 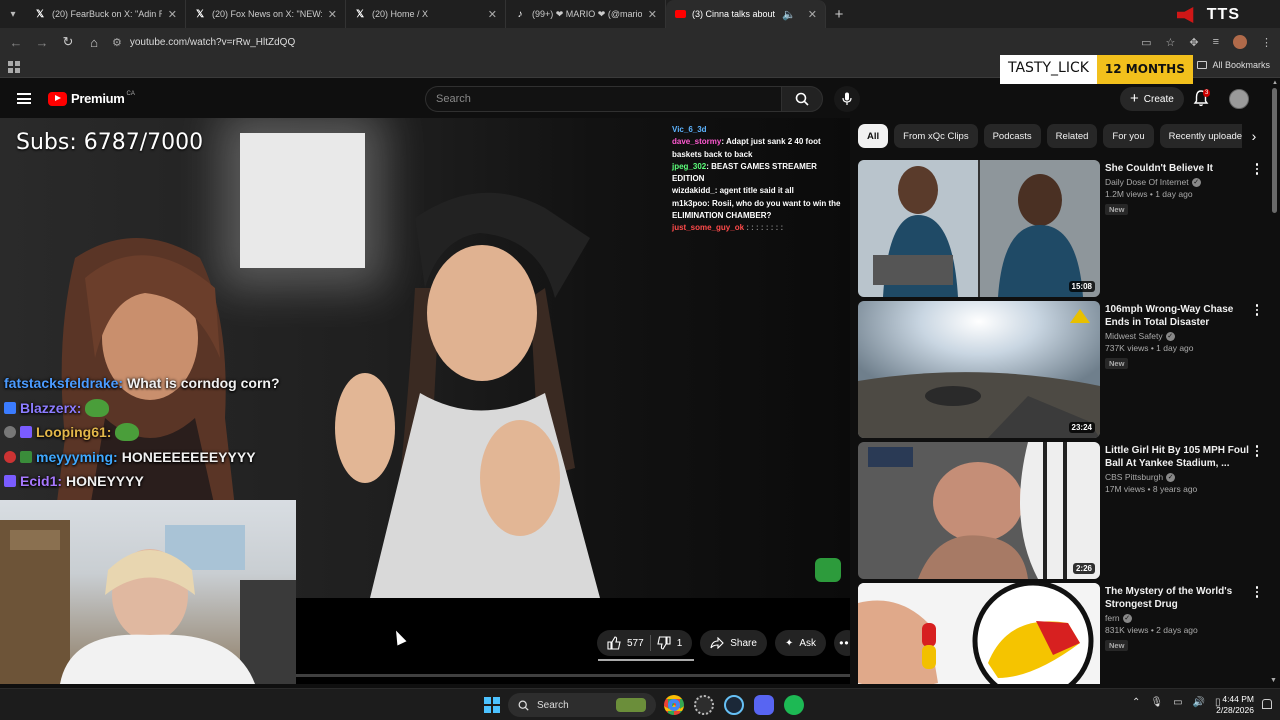 What do you see at coordinates (41, 481) in the screenshot?
I see `chat-username: Ecid1:` at bounding box center [41, 481].